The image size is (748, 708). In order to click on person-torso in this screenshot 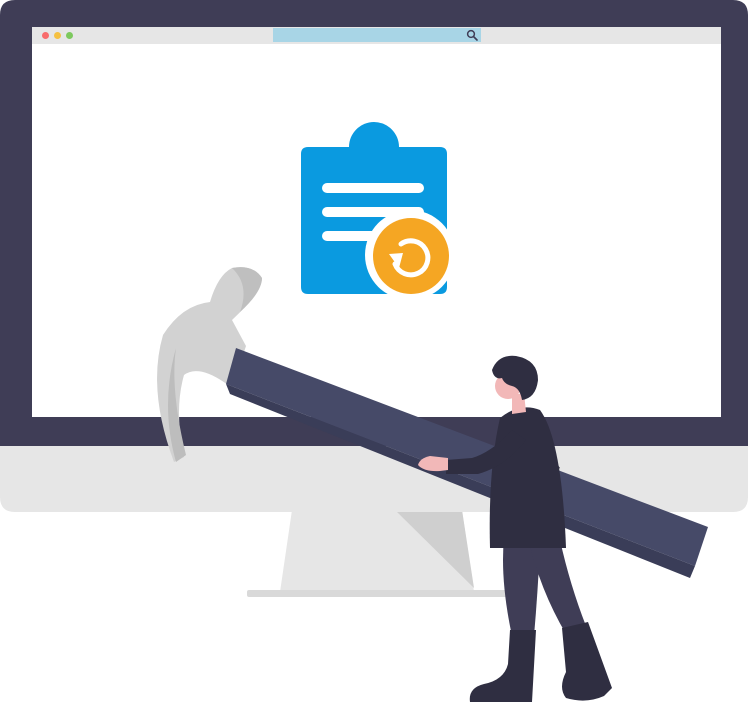, I will do `click(527, 477)`.